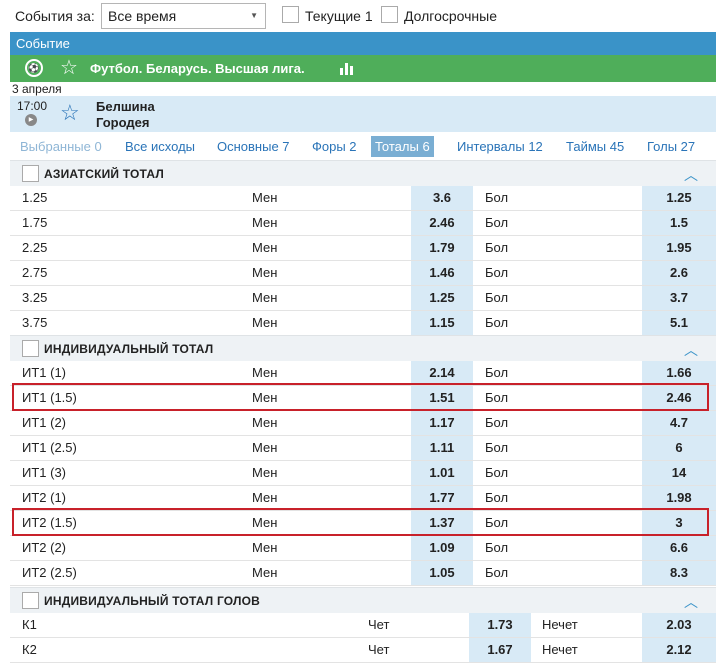 This screenshot has width=716, height=663. What do you see at coordinates (363, 448) in the screenshot?
I see `market-row: ИТ1 (2.5) Мен 1.11 Бол 6` at bounding box center [363, 448].